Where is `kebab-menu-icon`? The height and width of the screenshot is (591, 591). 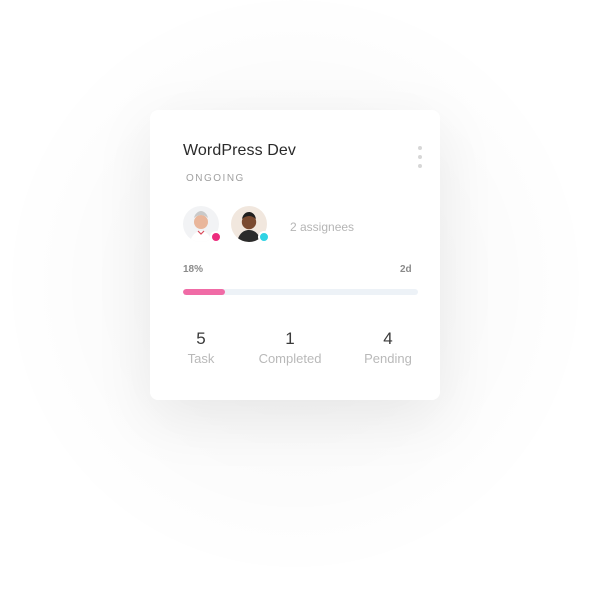
kebab-menu-icon is located at coordinates (420, 159).